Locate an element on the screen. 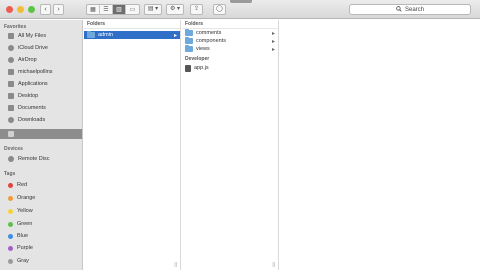  developer-header: Developer is located at coordinates (197, 59).